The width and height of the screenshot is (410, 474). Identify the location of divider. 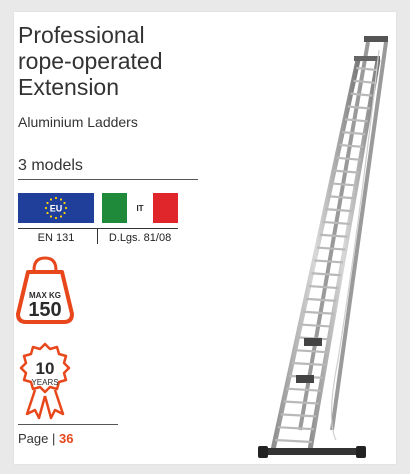
(108, 179).